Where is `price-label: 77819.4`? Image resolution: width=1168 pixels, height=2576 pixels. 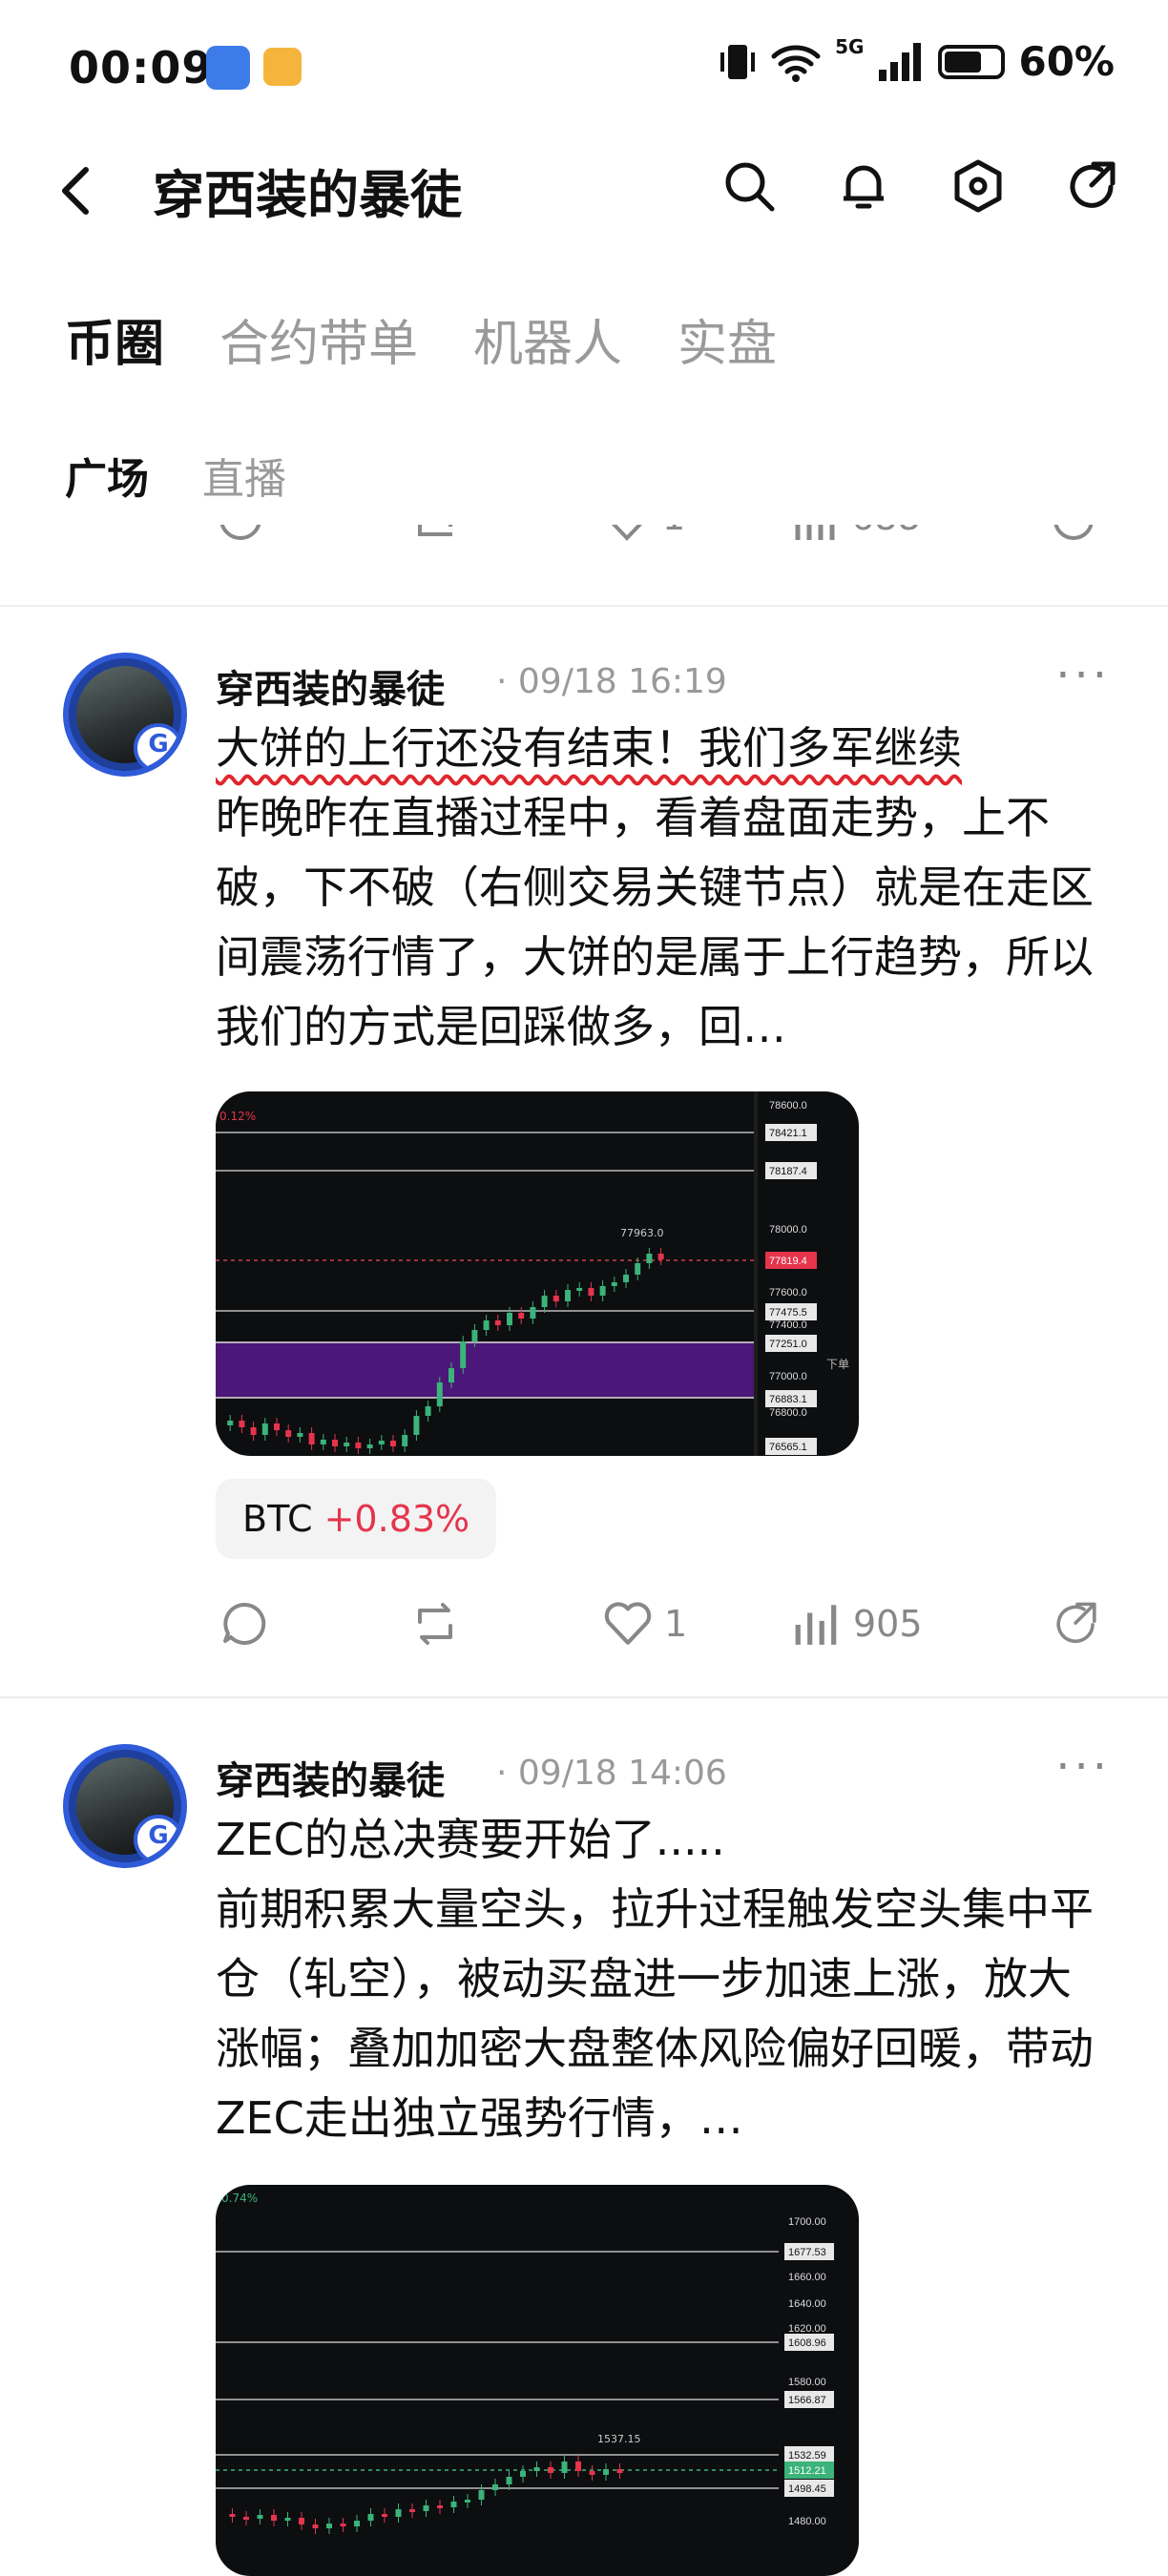 price-label: 77819.4 is located at coordinates (788, 1261).